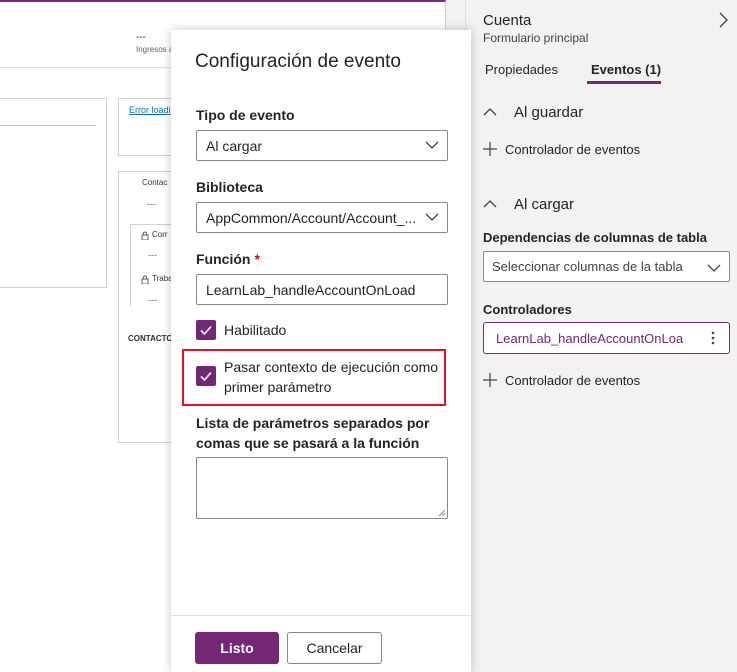 The height and width of the screenshot is (672, 737). What do you see at coordinates (595, 237) in the screenshot?
I see `dependencies-label: Dependencias de columnas de tabla` at bounding box center [595, 237].